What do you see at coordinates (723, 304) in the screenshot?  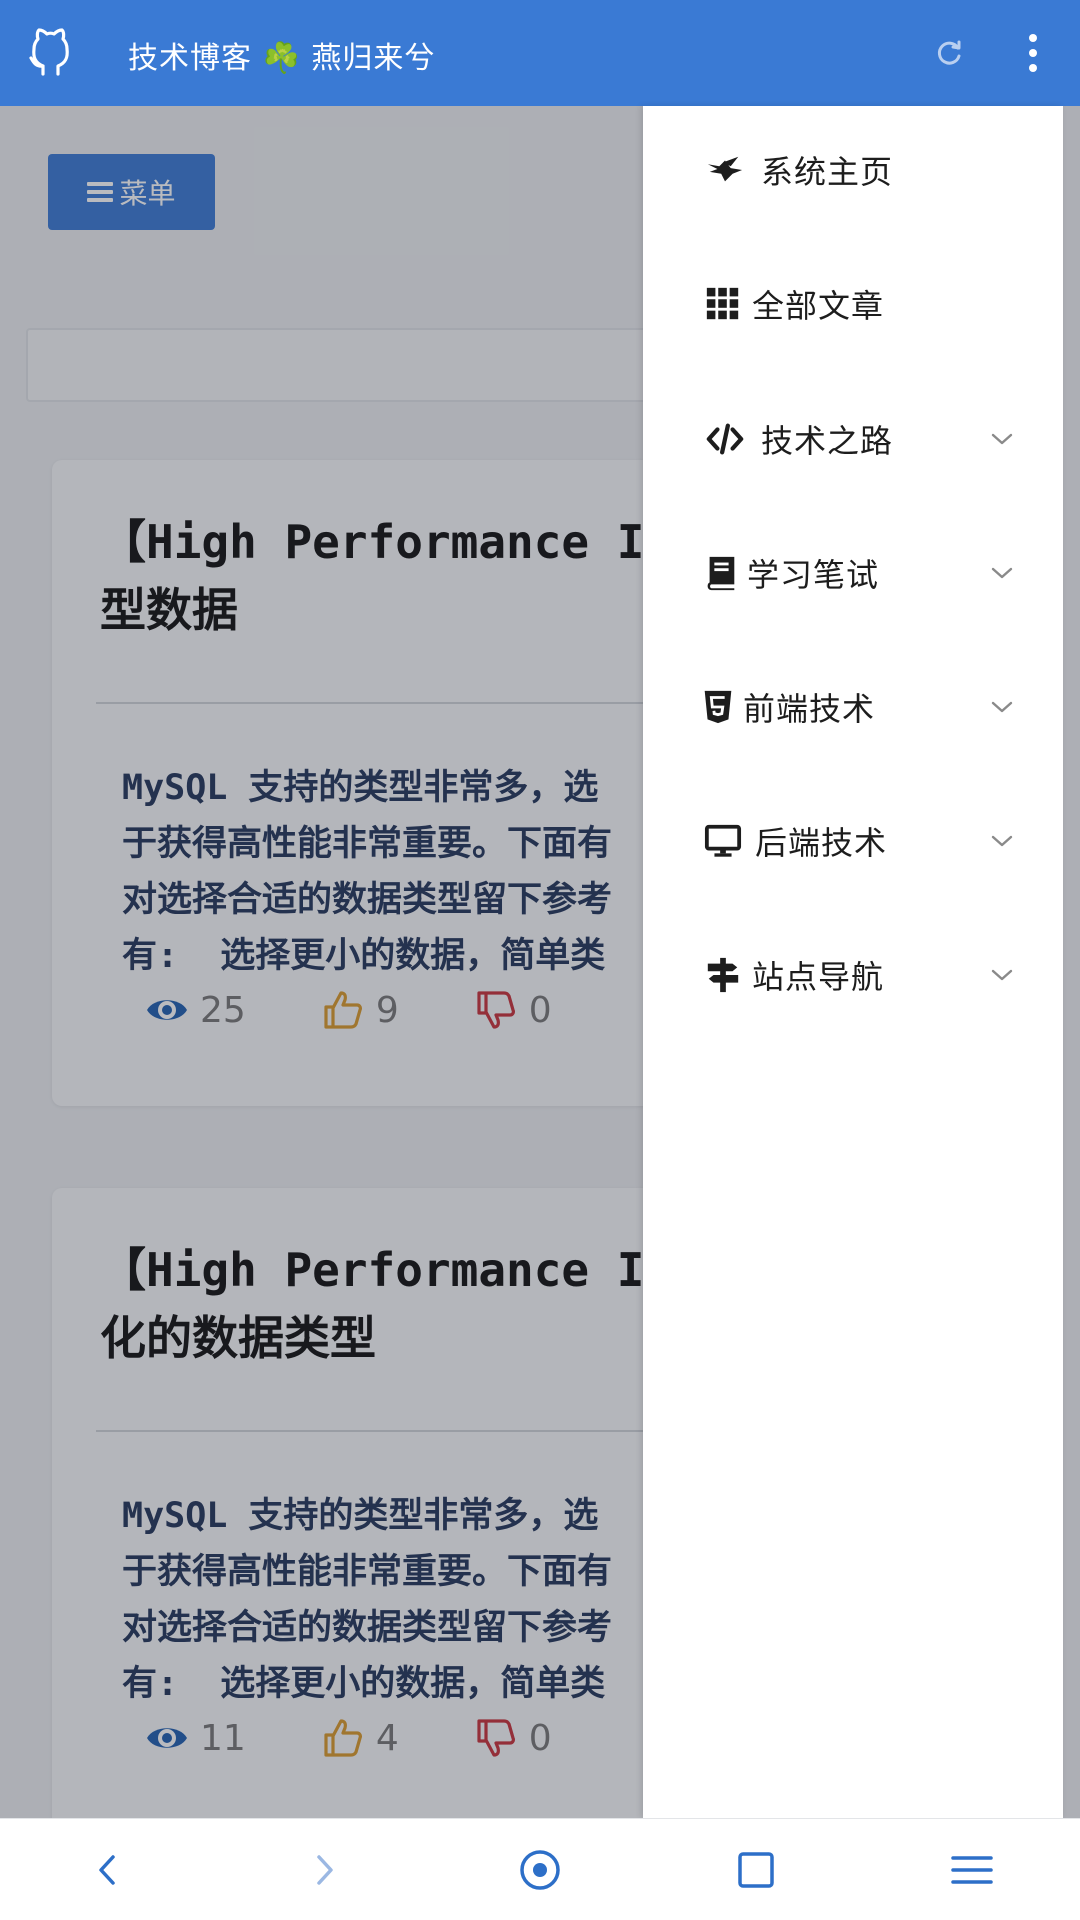 I see `grid-icon` at bounding box center [723, 304].